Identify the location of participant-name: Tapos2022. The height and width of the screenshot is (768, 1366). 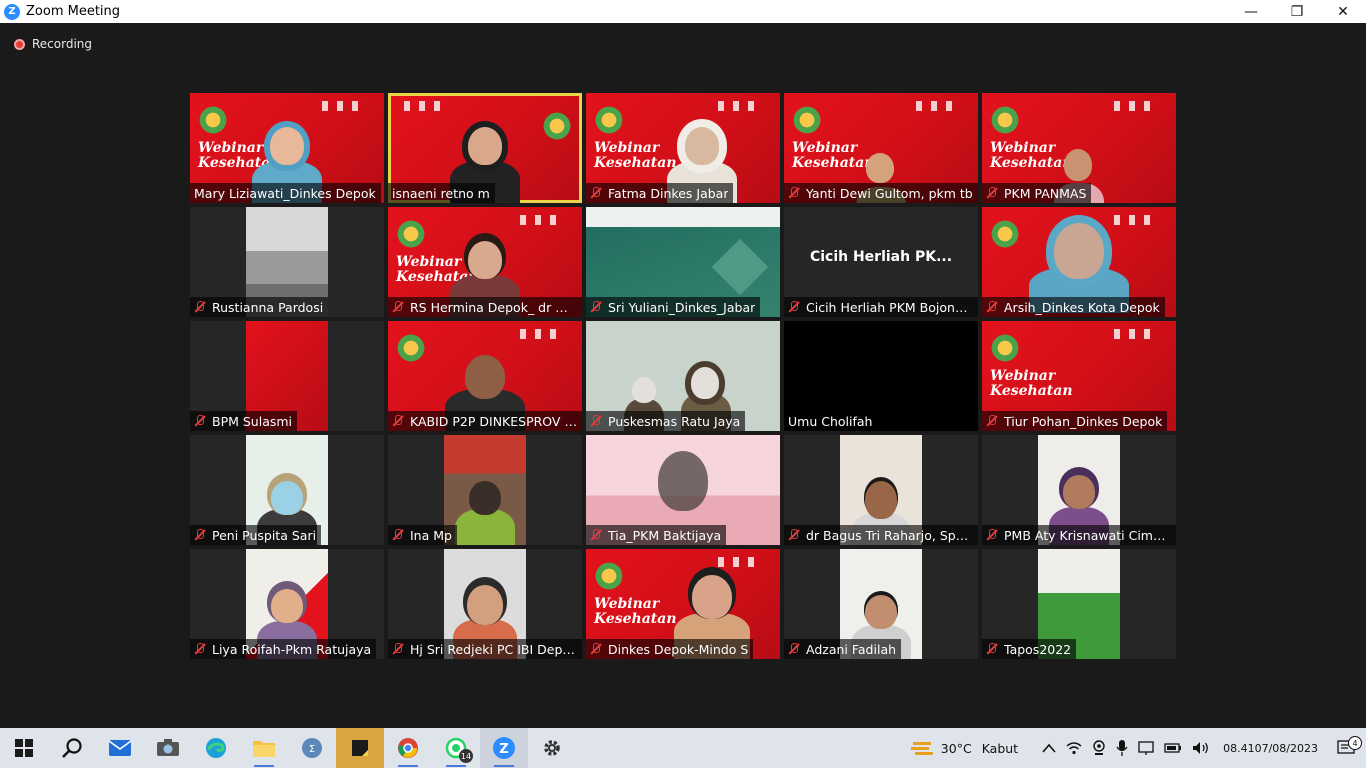
(1038, 649).